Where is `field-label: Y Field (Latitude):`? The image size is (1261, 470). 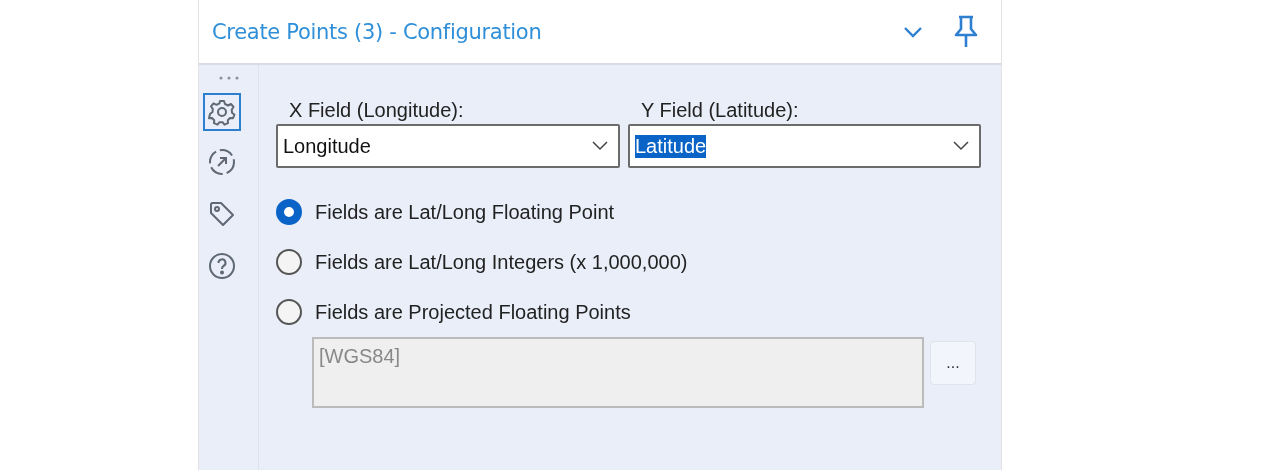 field-label: Y Field (Latitude): is located at coordinates (720, 110).